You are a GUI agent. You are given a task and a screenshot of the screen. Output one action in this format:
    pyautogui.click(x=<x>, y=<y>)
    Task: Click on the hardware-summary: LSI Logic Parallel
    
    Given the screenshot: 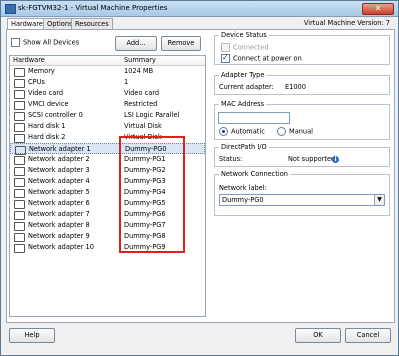 What is the action you would take?
    pyautogui.click(x=152, y=115)
    